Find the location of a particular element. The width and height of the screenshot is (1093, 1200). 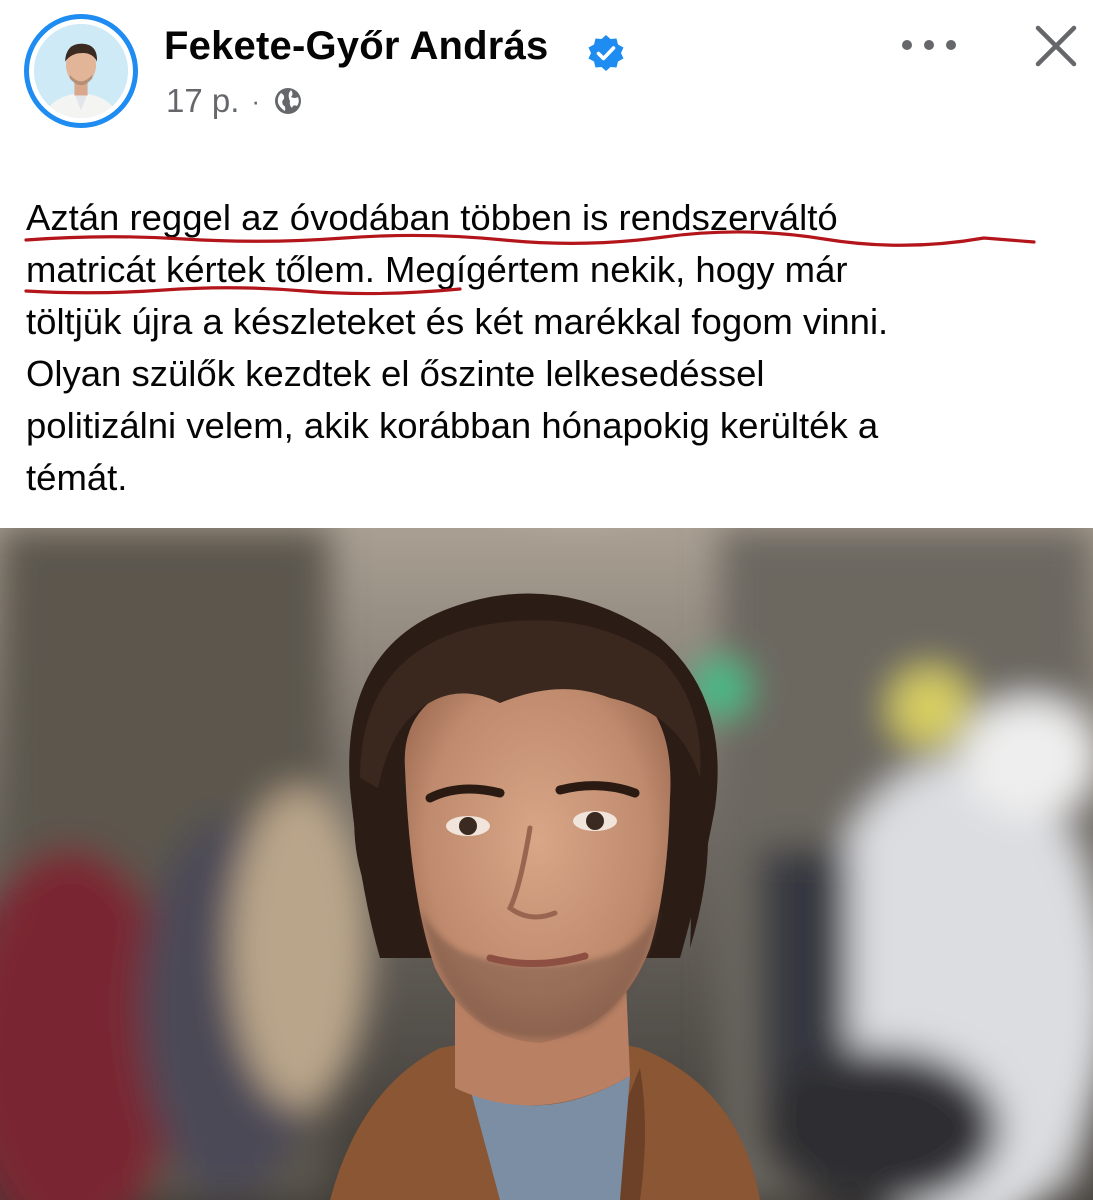

text-line-2-rest: . Megígértem nekik, hogy már is located at coordinates (606, 269).